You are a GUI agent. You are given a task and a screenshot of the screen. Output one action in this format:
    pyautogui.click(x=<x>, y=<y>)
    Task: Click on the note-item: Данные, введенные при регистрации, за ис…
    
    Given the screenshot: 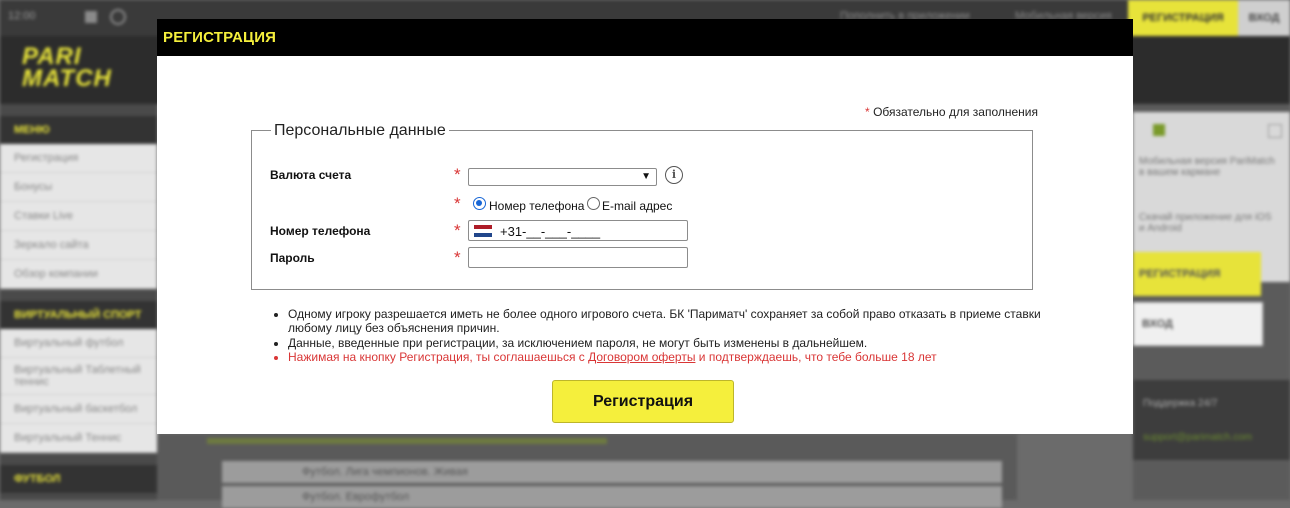 What is the action you would take?
    pyautogui.click(x=668, y=343)
    